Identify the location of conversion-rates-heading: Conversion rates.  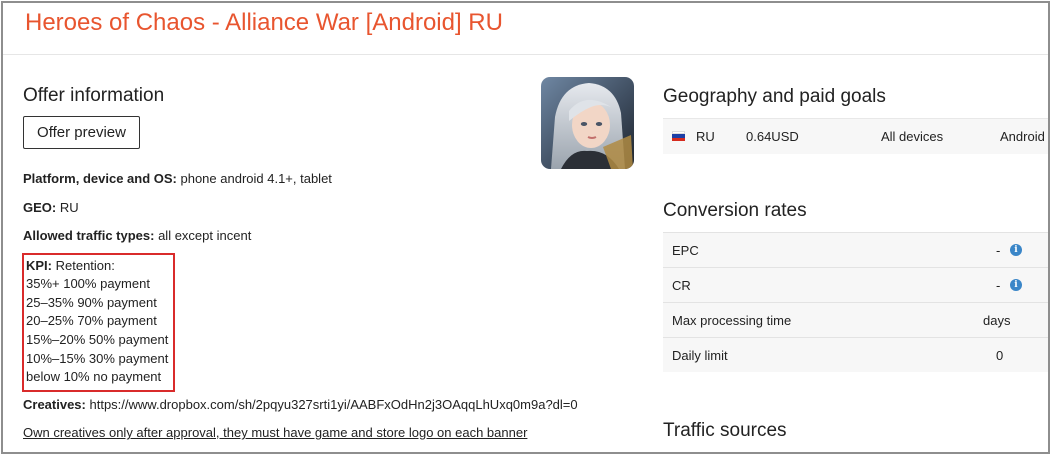
(735, 210).